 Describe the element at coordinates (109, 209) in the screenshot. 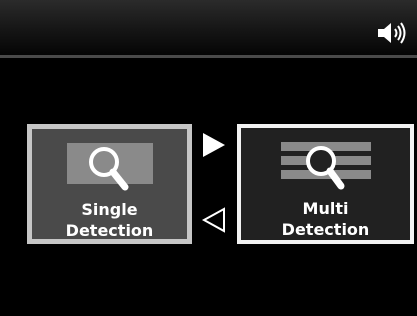

I see `single-label-line1: Single` at that location.